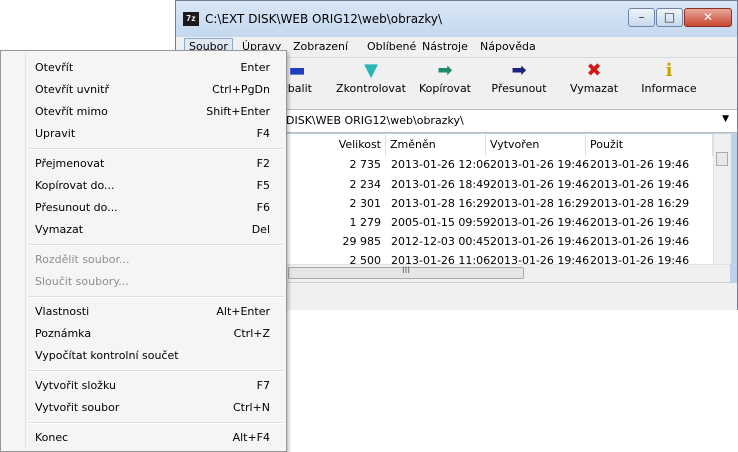 The width and height of the screenshot is (738, 452). I want to click on test-button: ▼ Zkontrolovat, so click(371, 83).